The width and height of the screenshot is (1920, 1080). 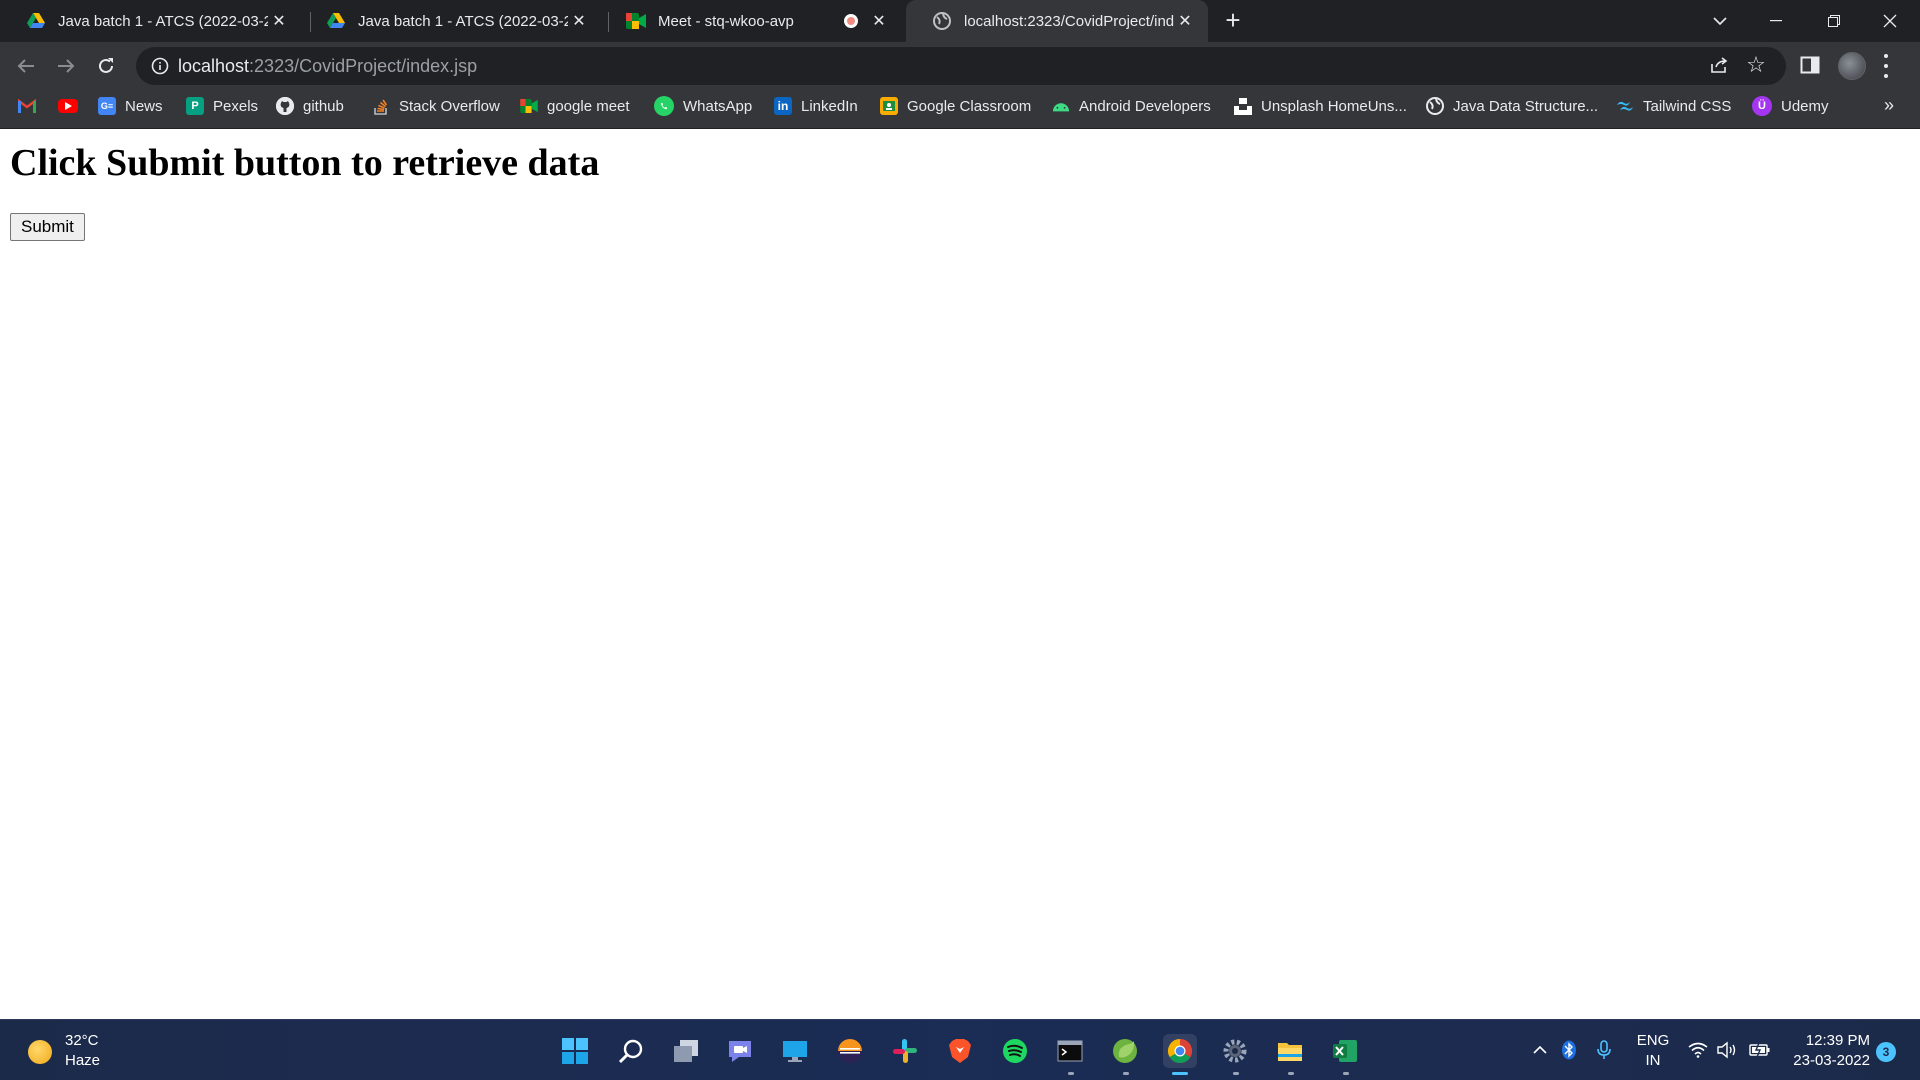 I want to click on spring-tool-icon, so click(x=1125, y=1051).